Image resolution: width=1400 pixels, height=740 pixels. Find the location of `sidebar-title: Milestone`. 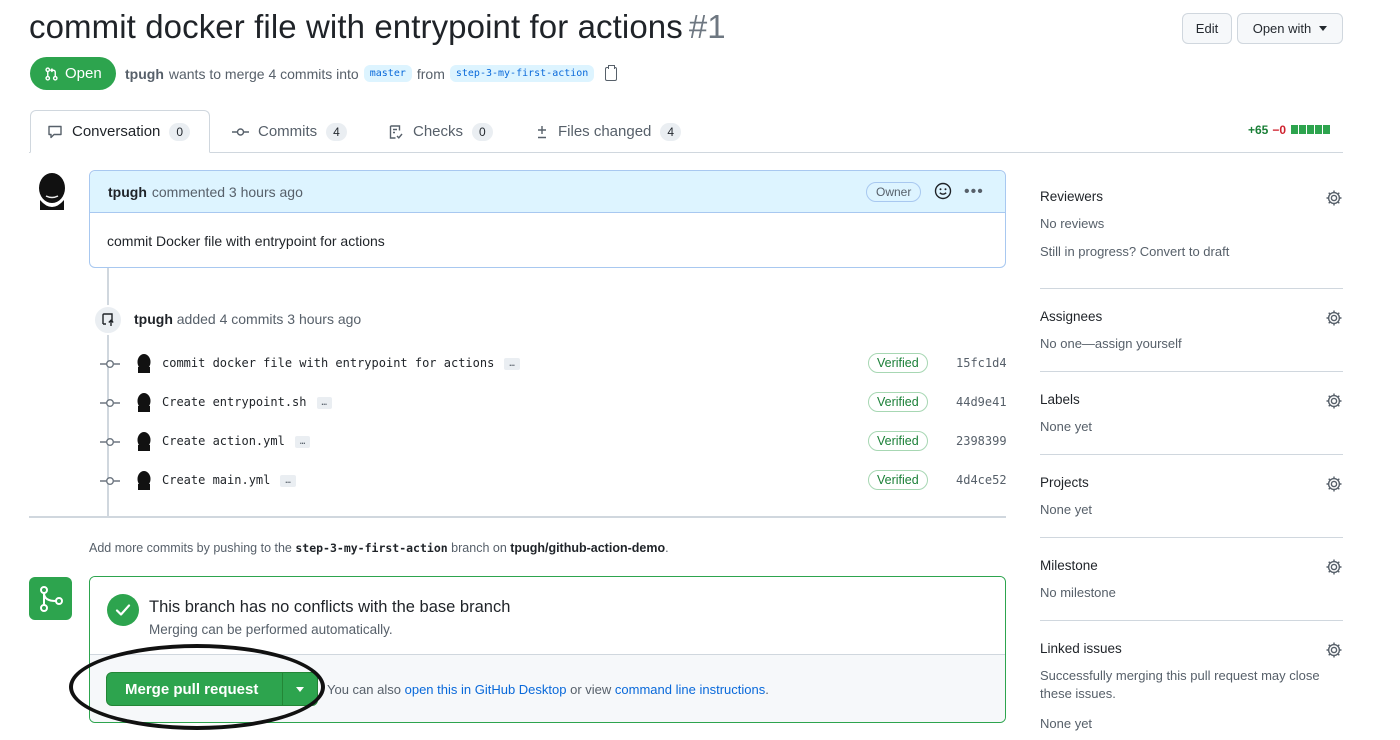

sidebar-title: Milestone is located at coordinates (1191, 565).